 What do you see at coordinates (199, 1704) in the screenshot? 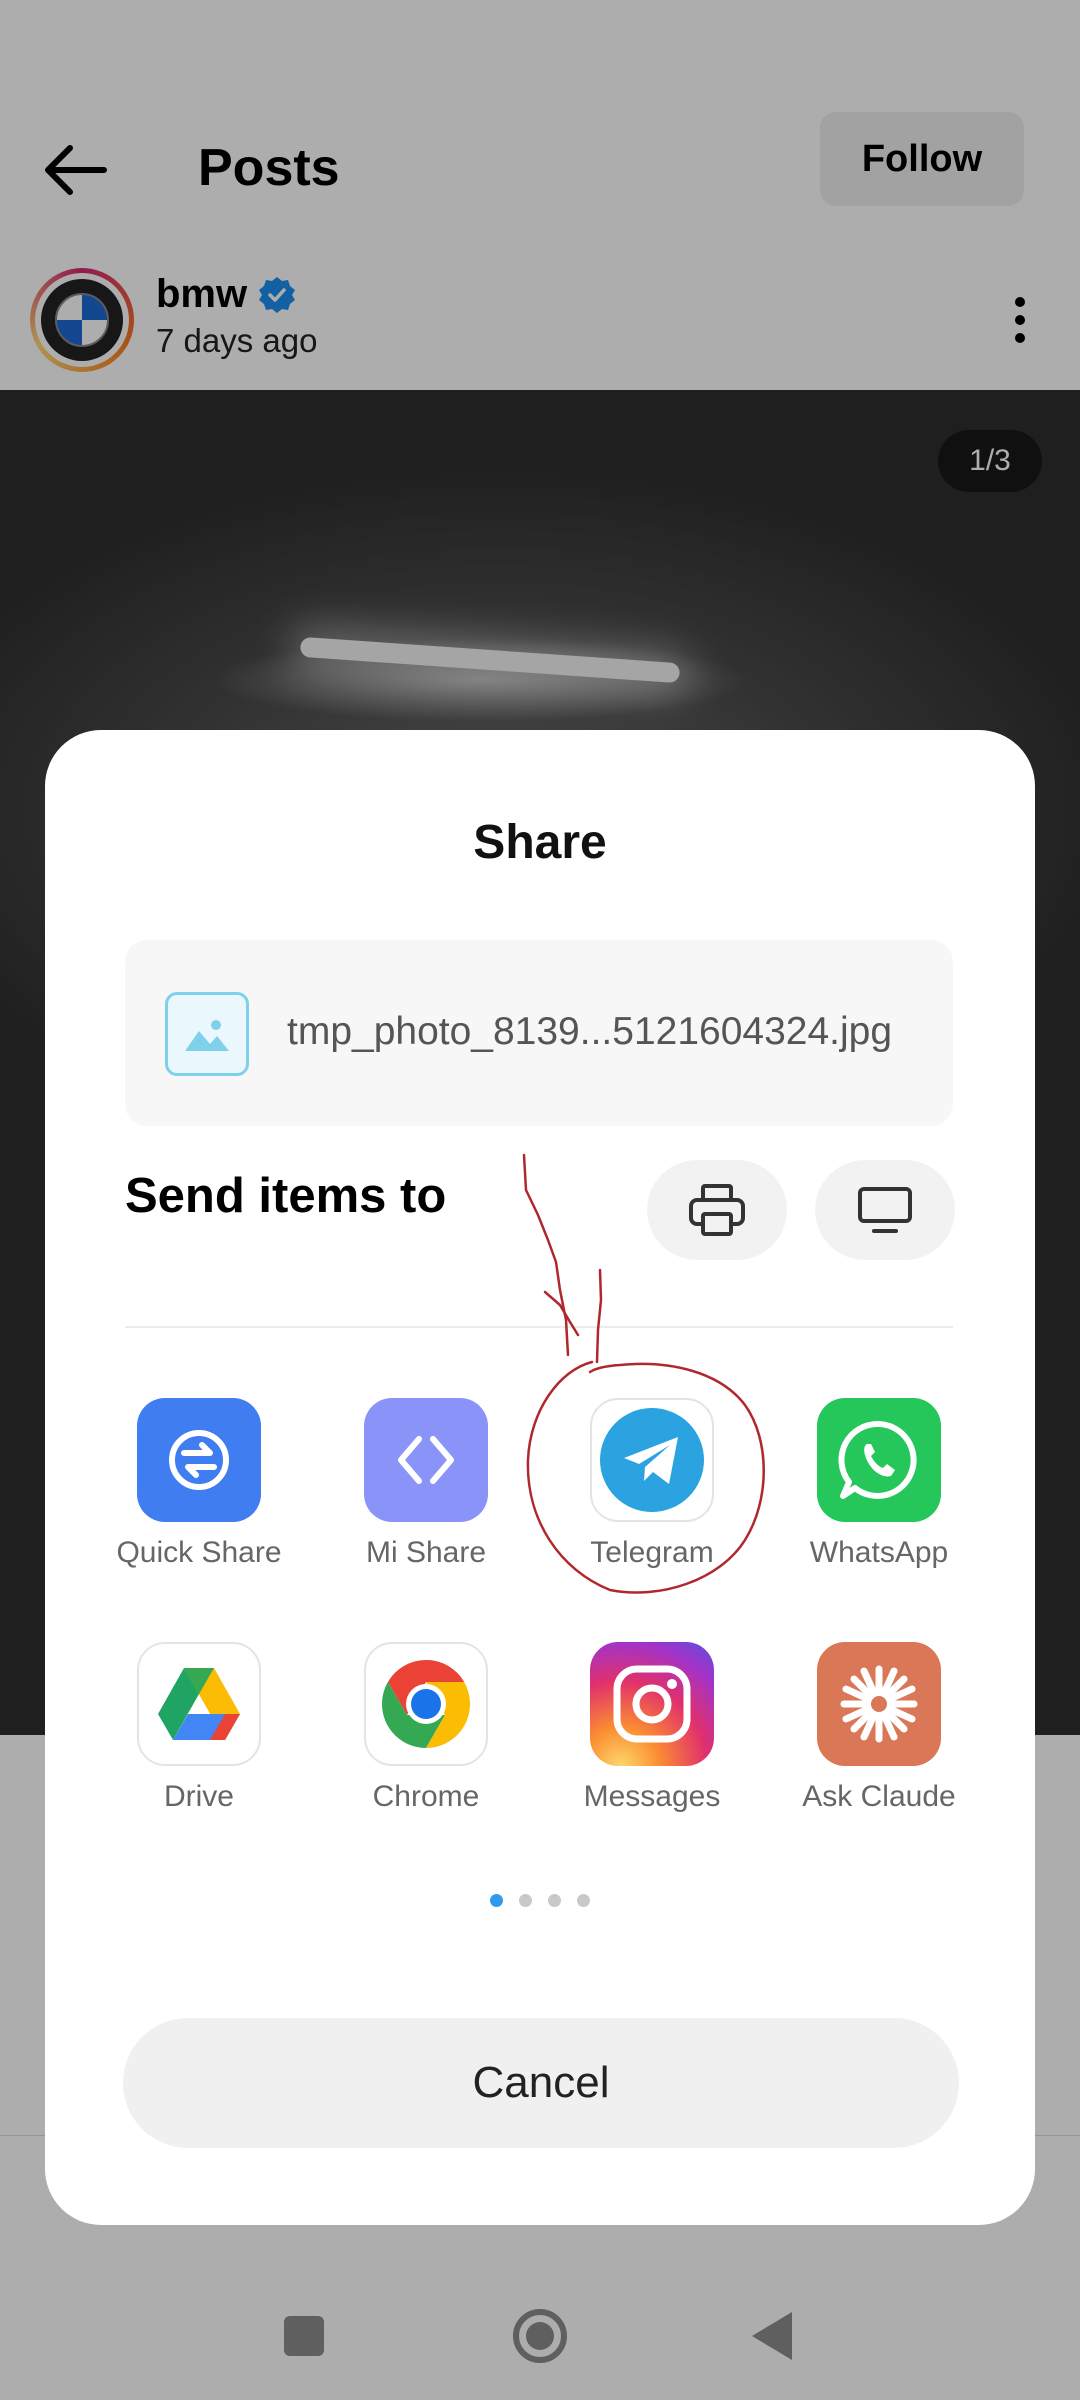
I see `google-drive-icon` at bounding box center [199, 1704].